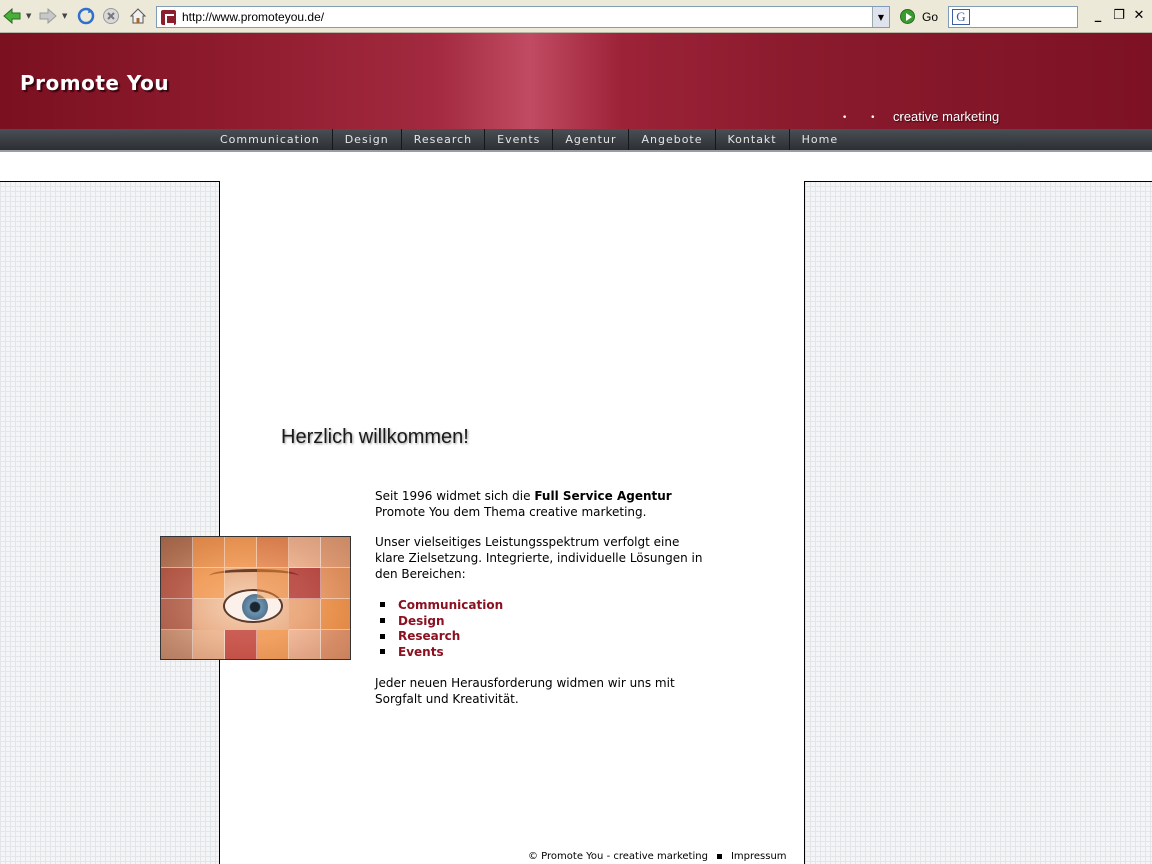 The image size is (1152, 864). What do you see at coordinates (618, 856) in the screenshot?
I see `footer-copyright: © Promote You - creative marketing` at bounding box center [618, 856].